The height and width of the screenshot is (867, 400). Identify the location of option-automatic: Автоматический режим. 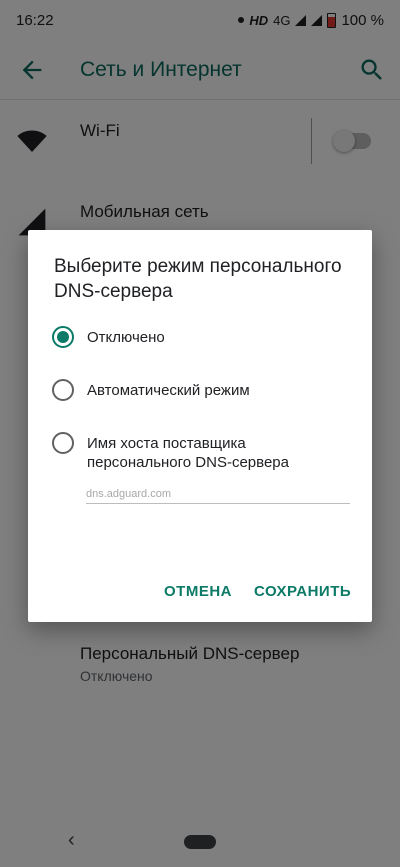
(205, 391).